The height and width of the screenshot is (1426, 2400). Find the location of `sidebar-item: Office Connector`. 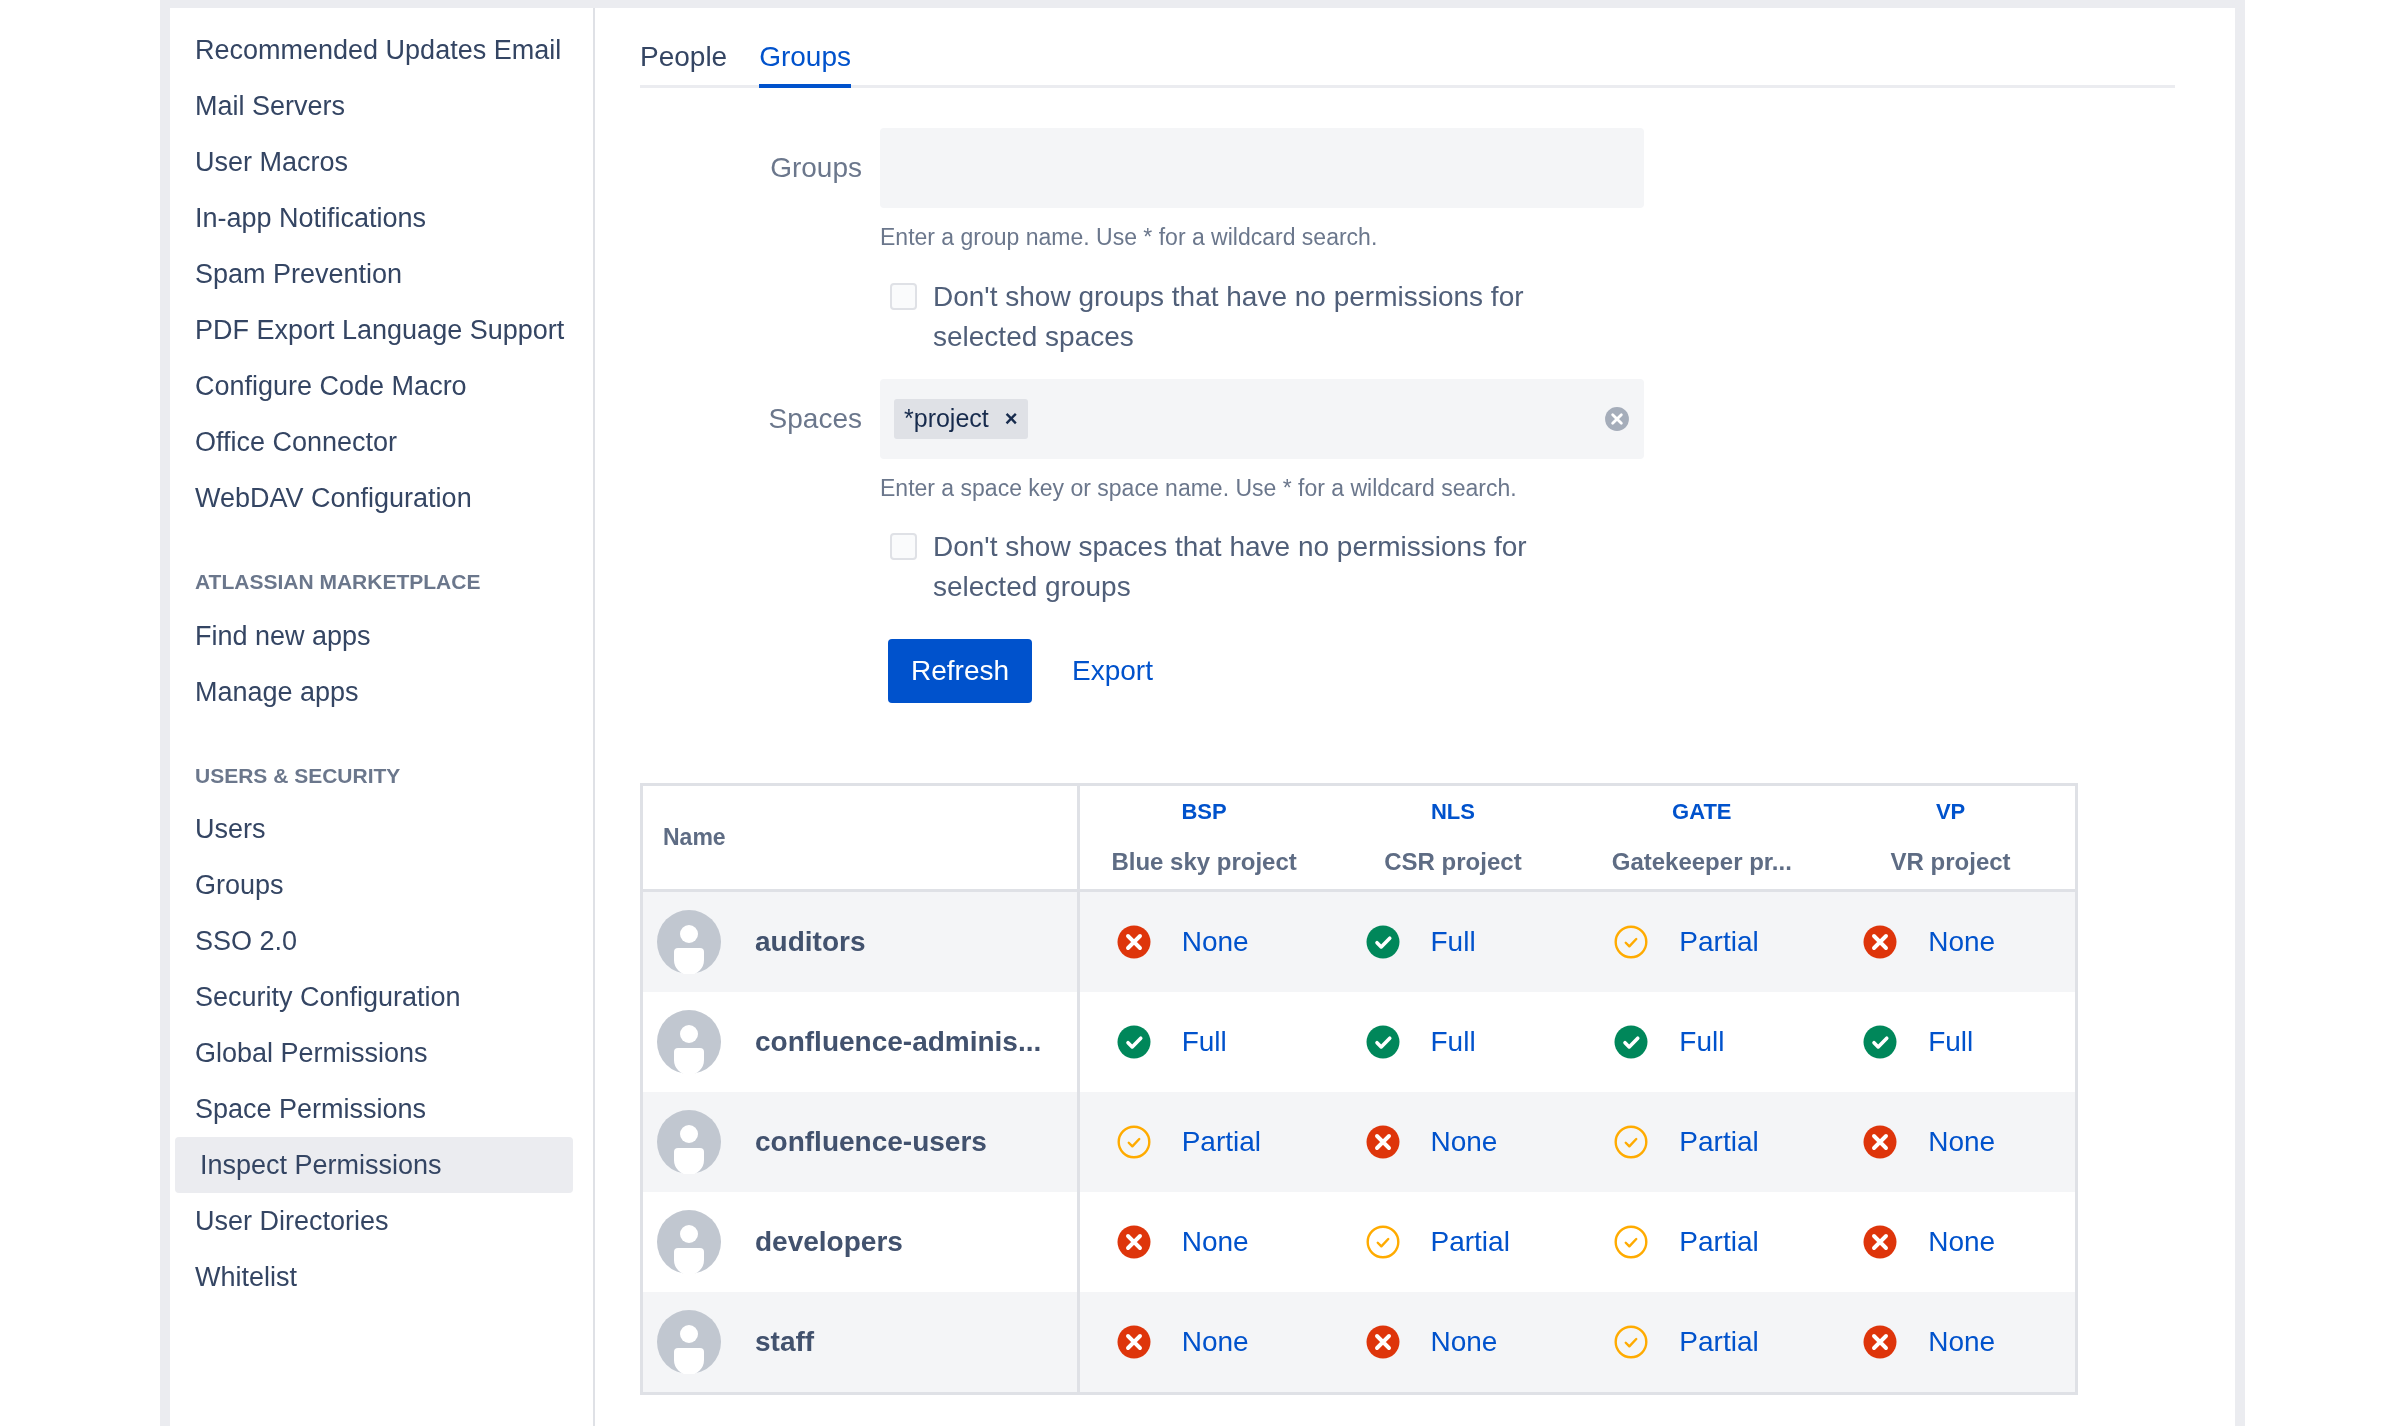

sidebar-item: Office Connector is located at coordinates (371, 442).